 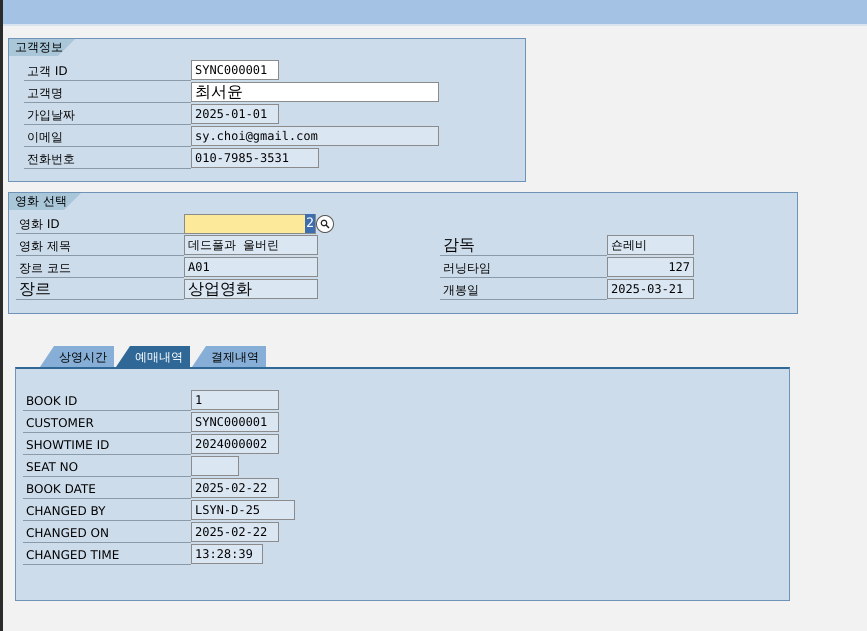 I want to click on input-field: 데드풀과 울버린, so click(x=251, y=245).